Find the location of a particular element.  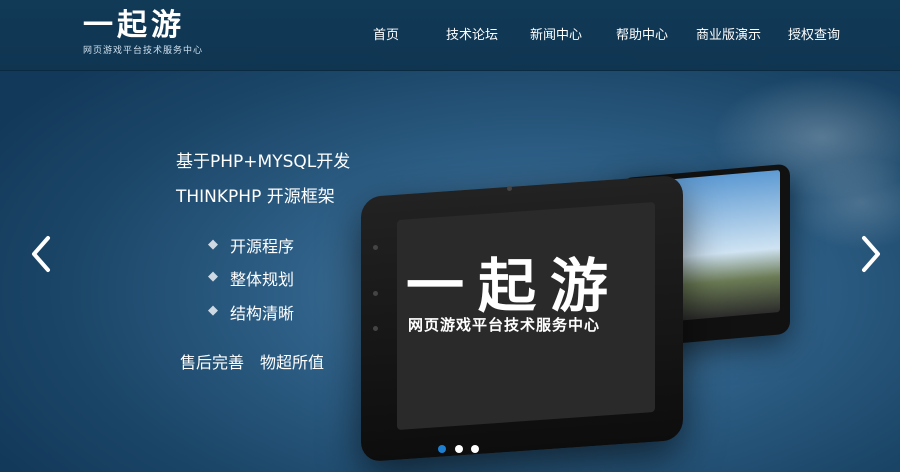

nav-item-demo: 商业版演示 is located at coordinates (728, 33).